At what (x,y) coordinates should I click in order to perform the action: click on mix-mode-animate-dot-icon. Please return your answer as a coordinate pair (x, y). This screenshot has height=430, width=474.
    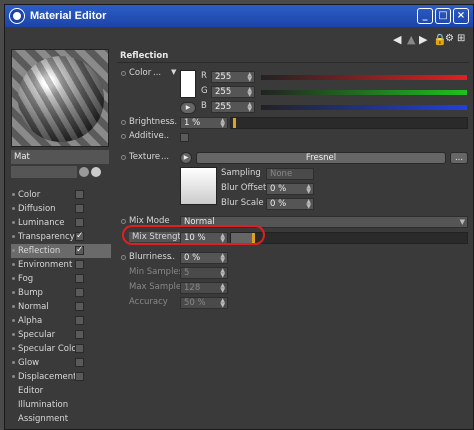
    Looking at the image, I should click on (123, 221).